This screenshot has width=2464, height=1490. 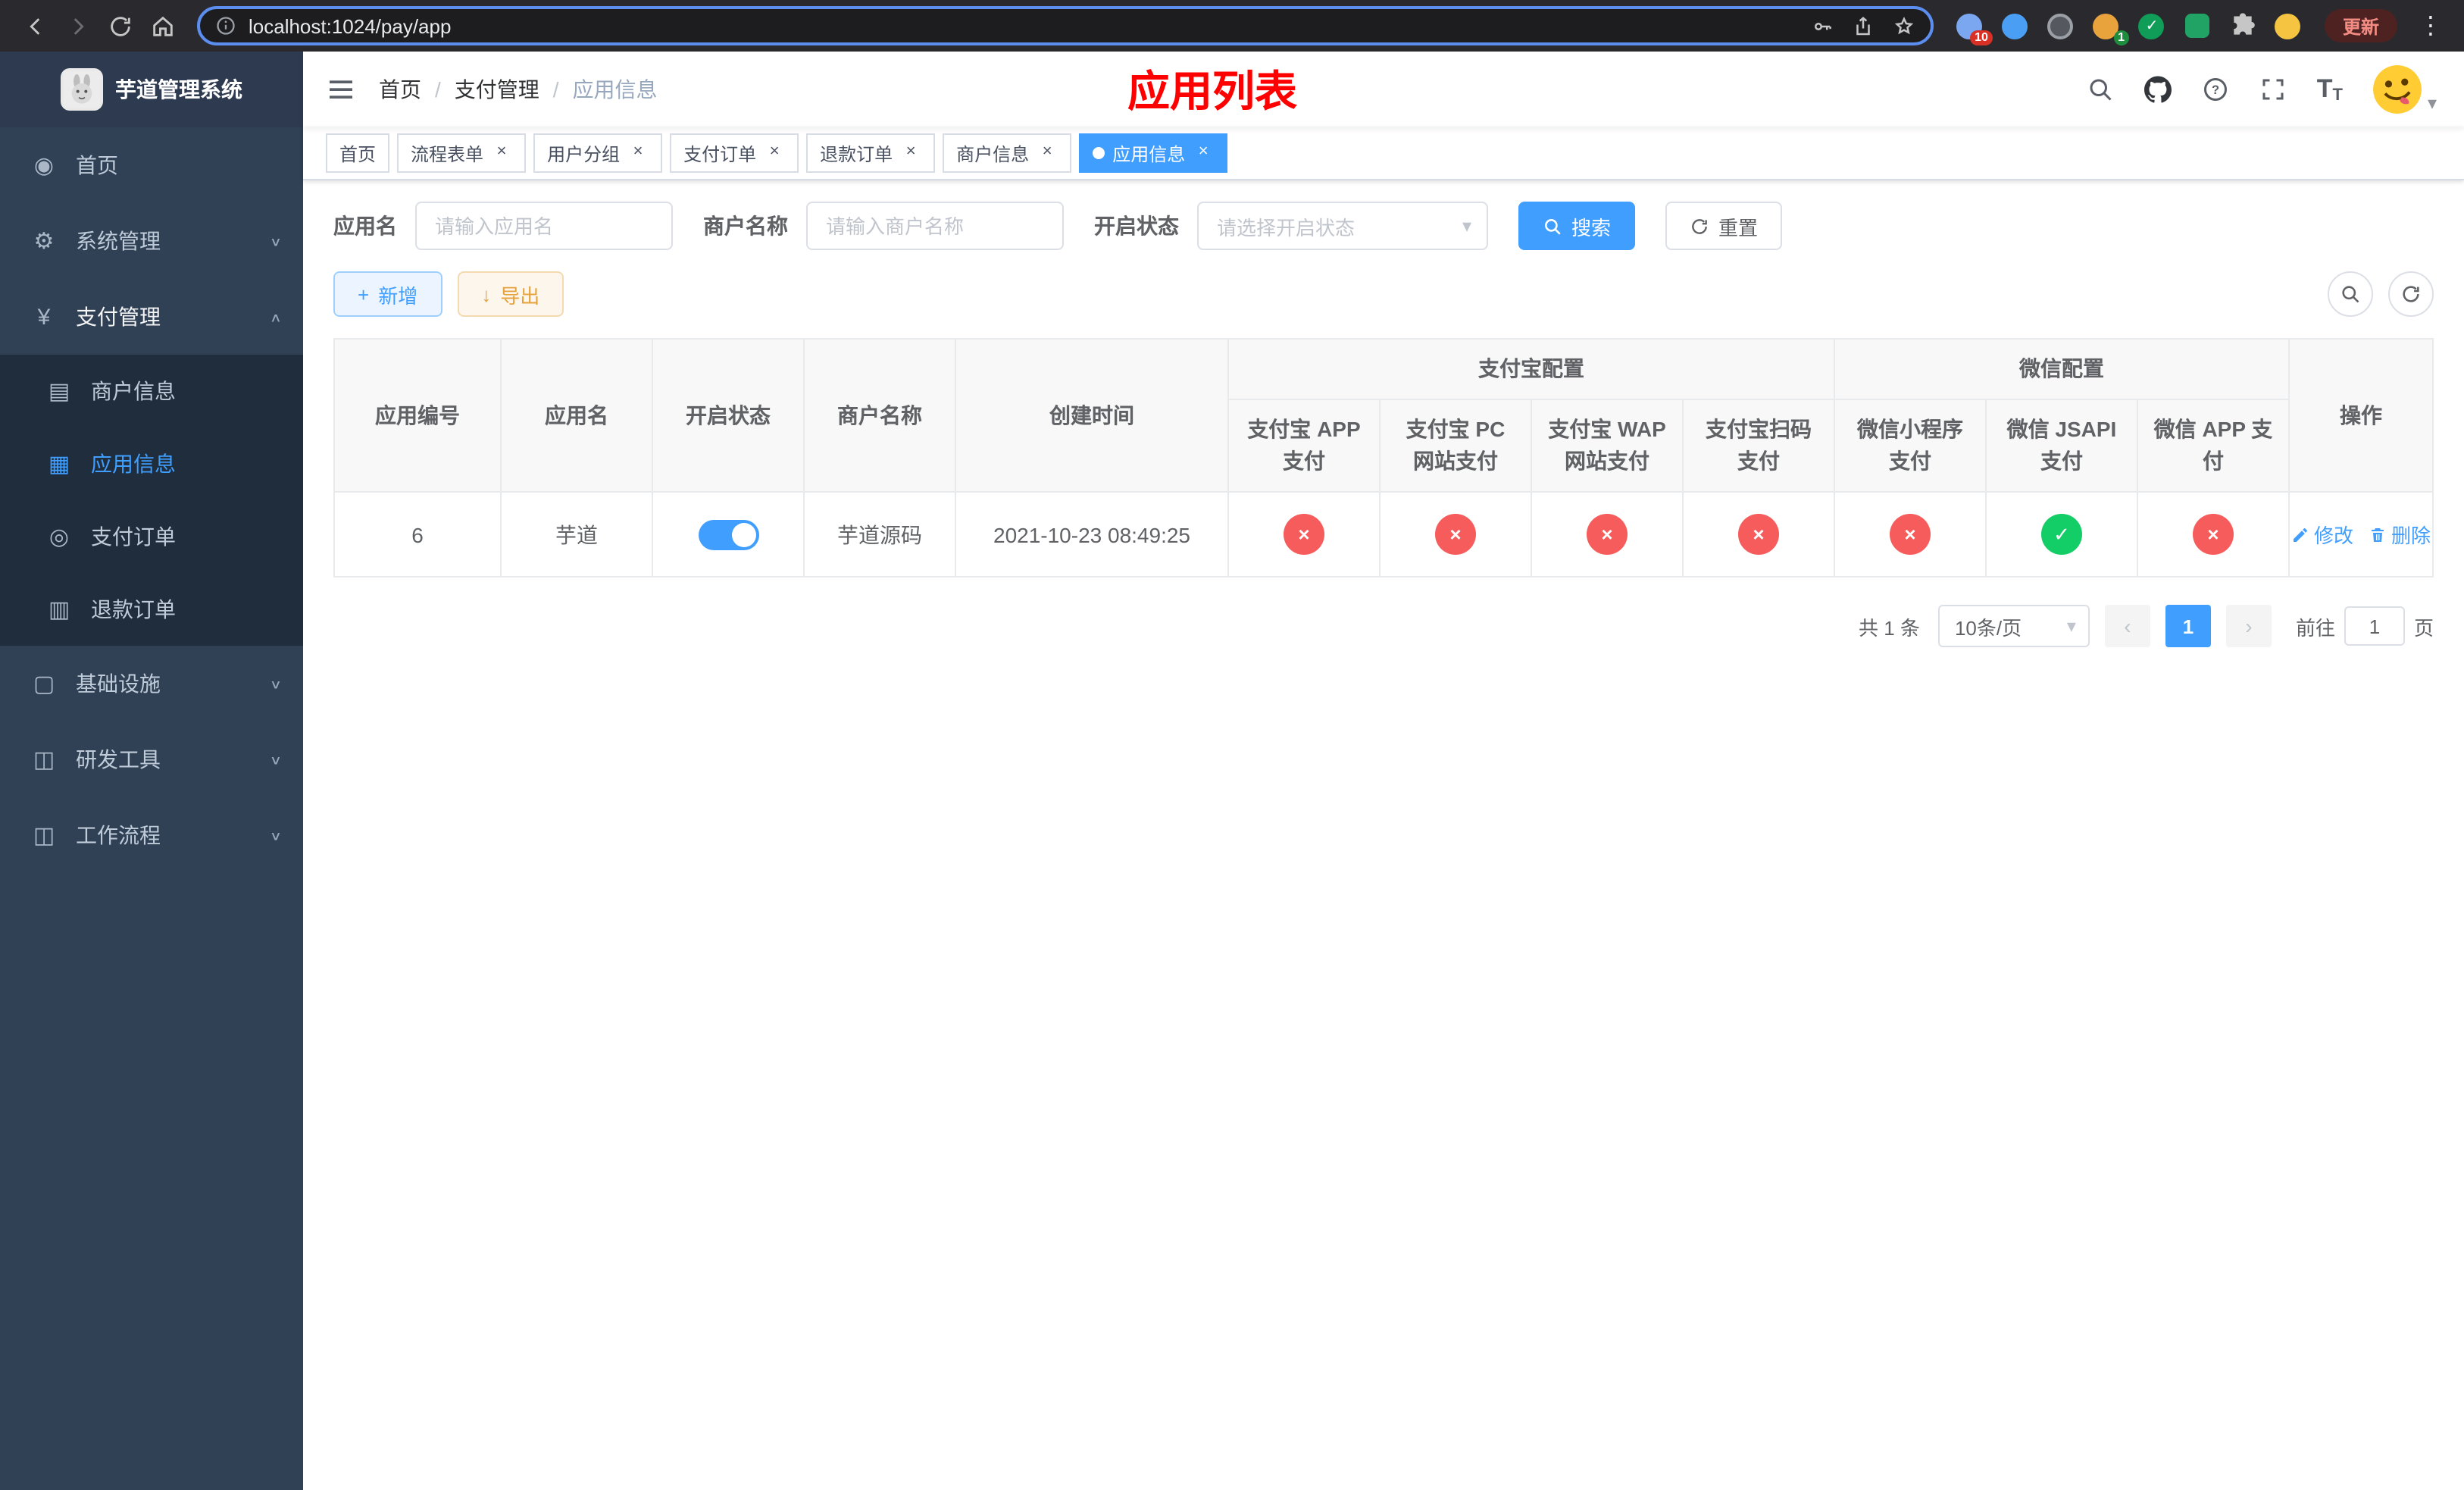 I want to click on cell-created: 2021-10-23 08:49:25, so click(x=1092, y=534).